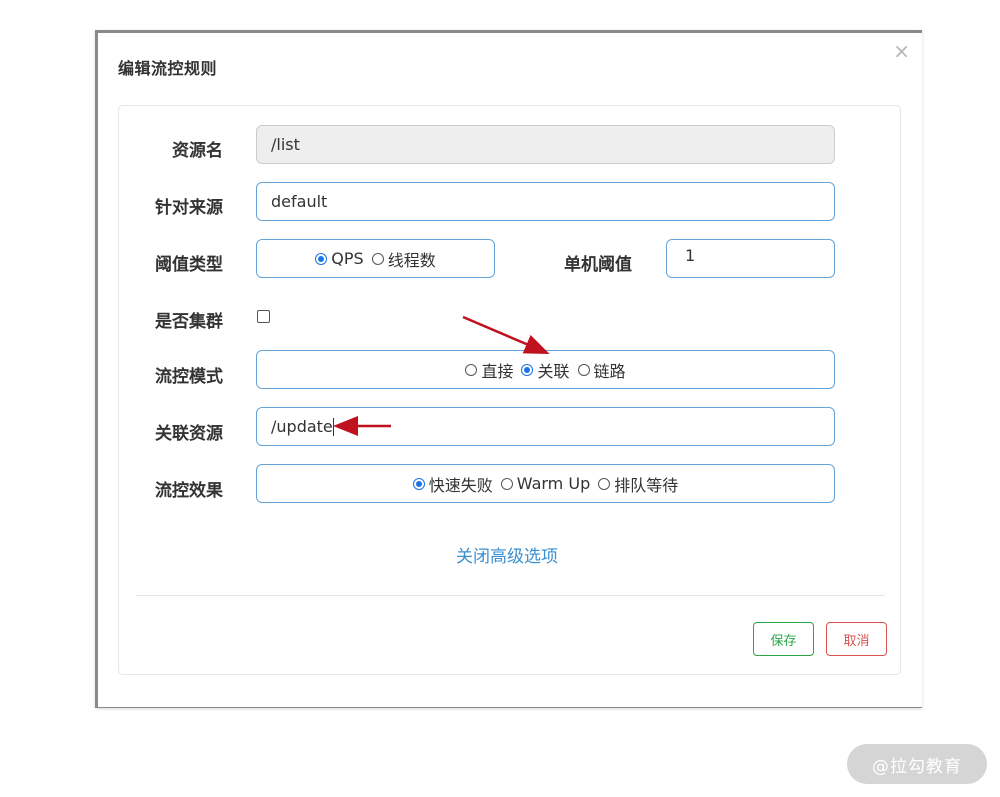 This screenshot has height=797, width=1000. I want to click on grade-option-qps: QPS, so click(339, 258).